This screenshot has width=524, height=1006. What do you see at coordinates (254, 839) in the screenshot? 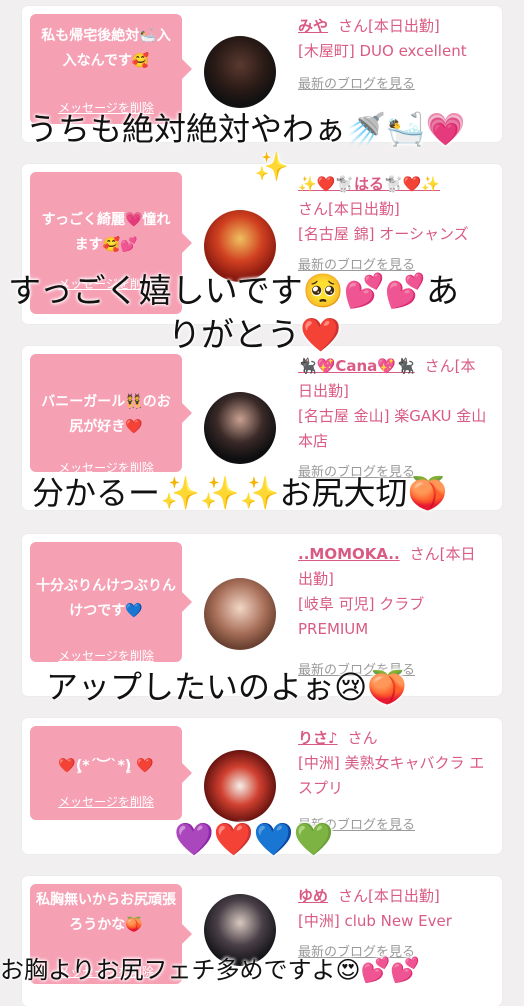
I see `overlay-caption: 💜❤️💙💚` at bounding box center [254, 839].